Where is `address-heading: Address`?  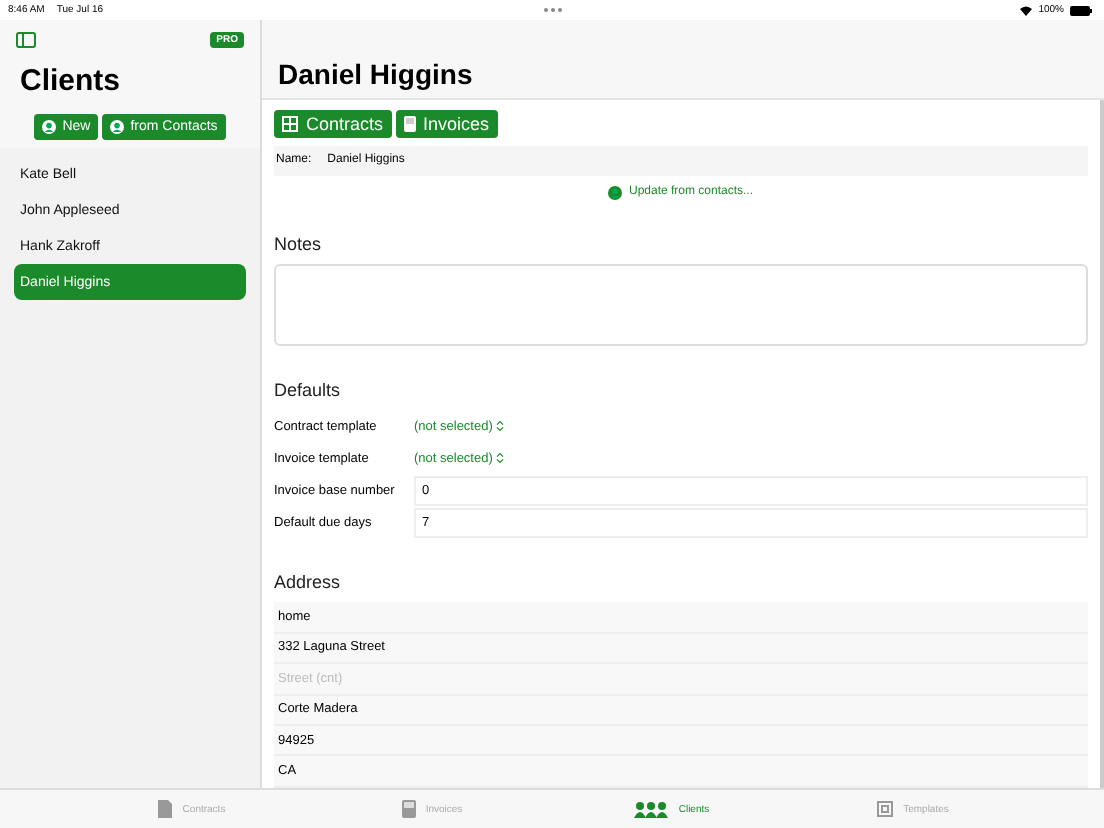 address-heading: Address is located at coordinates (308, 582).